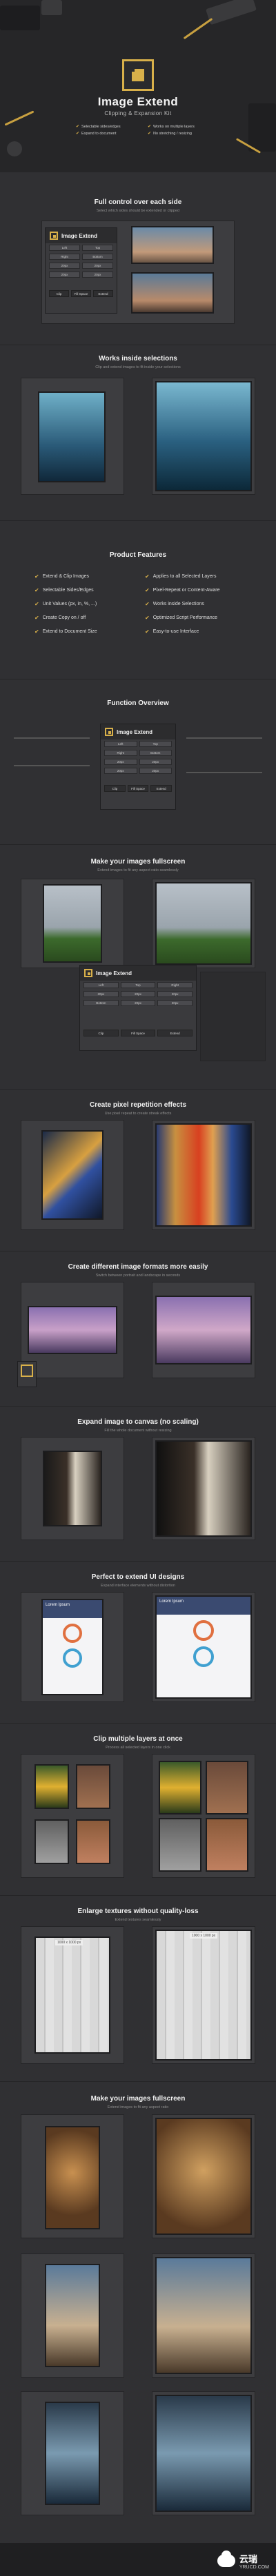 The height and width of the screenshot is (2576, 276). Describe the element at coordinates (181, 618) in the screenshot. I see `feature-item: ✔ Optimized Script Performance` at that location.